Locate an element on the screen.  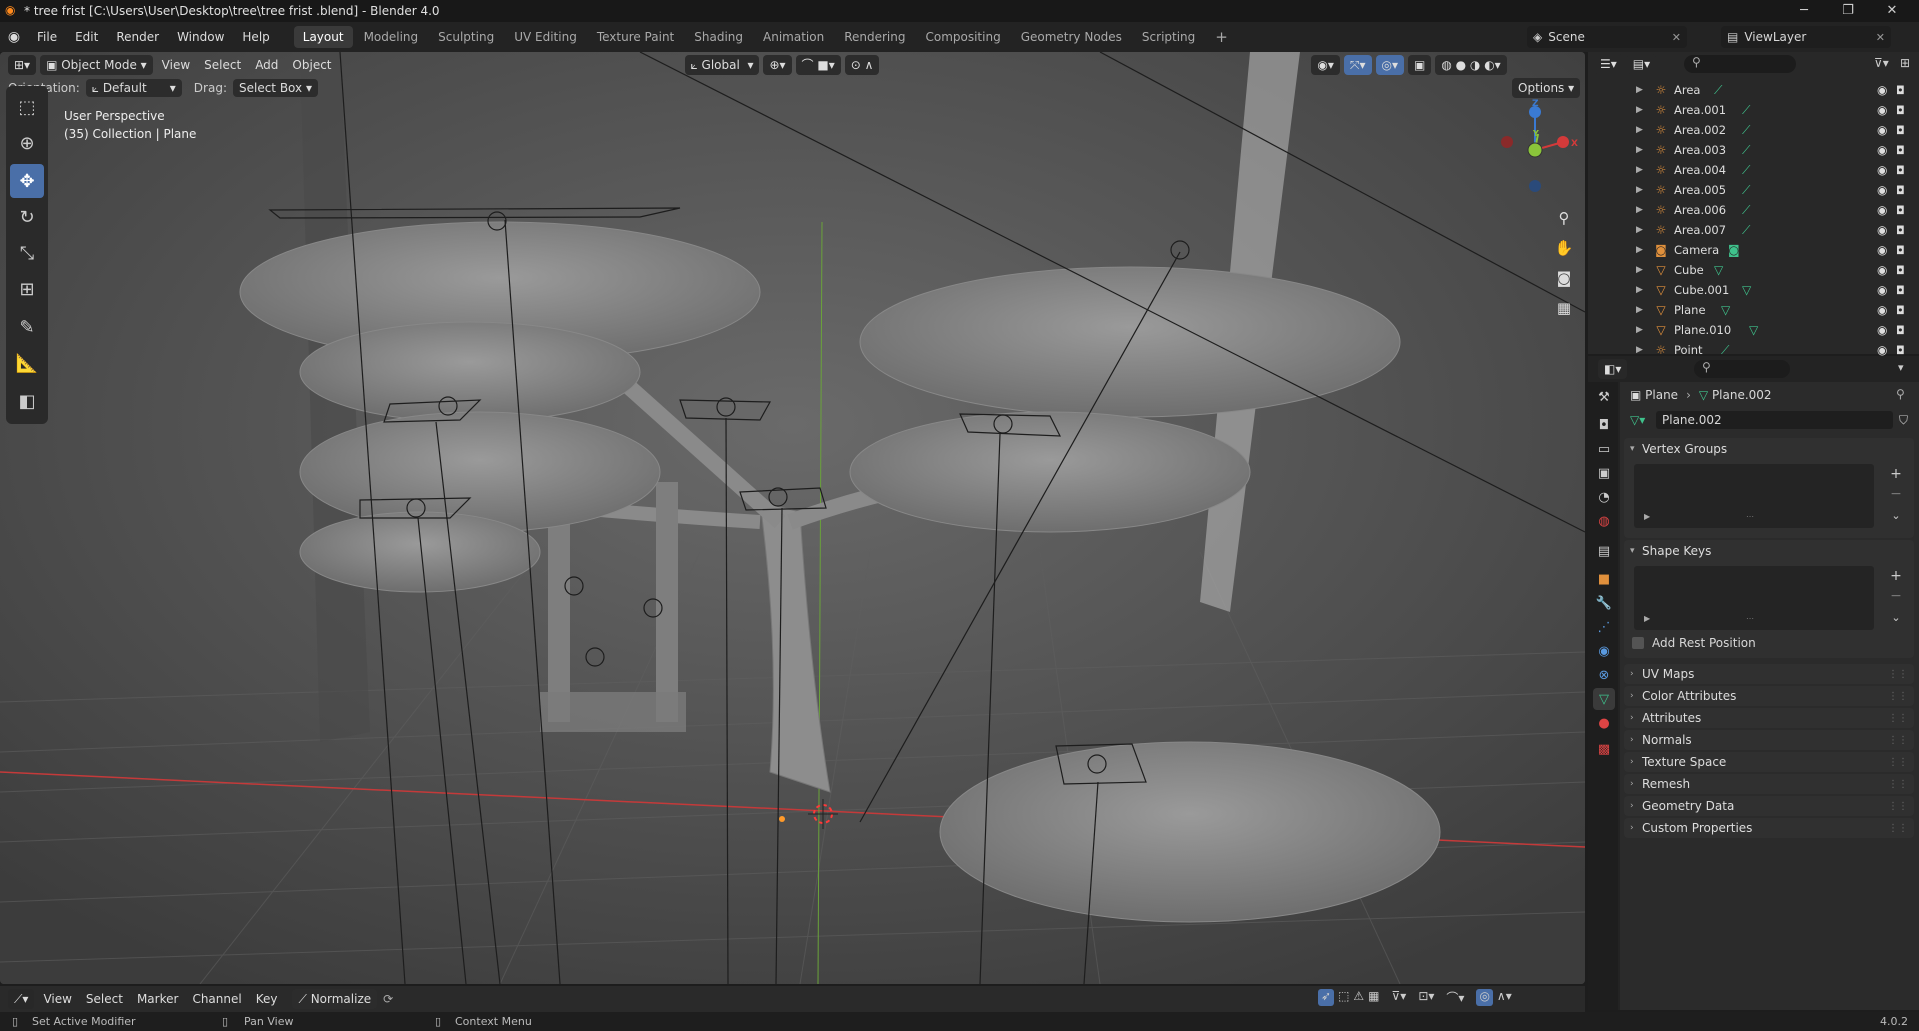
outliner-item: ▶ ◙ Camera ◙ ◉ ◘ is located at coordinates (1753, 250).